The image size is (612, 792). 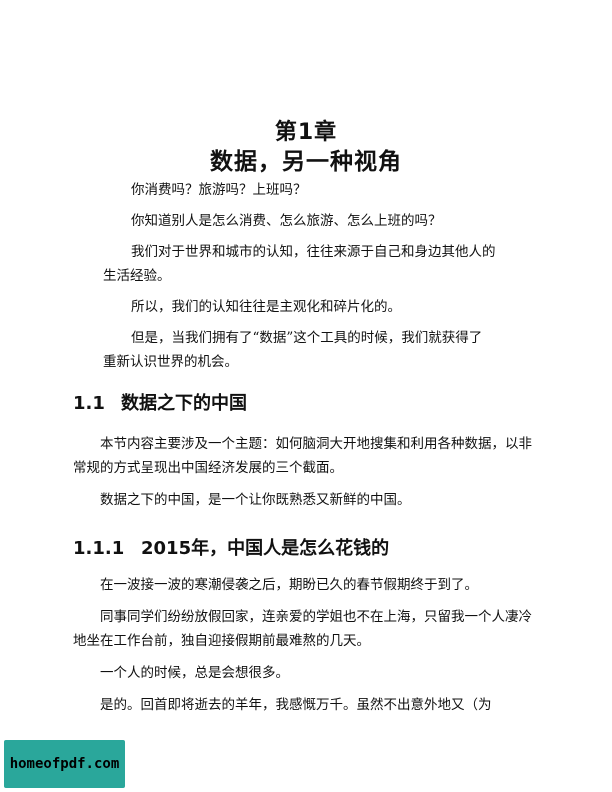 What do you see at coordinates (64, 764) in the screenshot?
I see `watermark-logo: homeofpdf.com` at bounding box center [64, 764].